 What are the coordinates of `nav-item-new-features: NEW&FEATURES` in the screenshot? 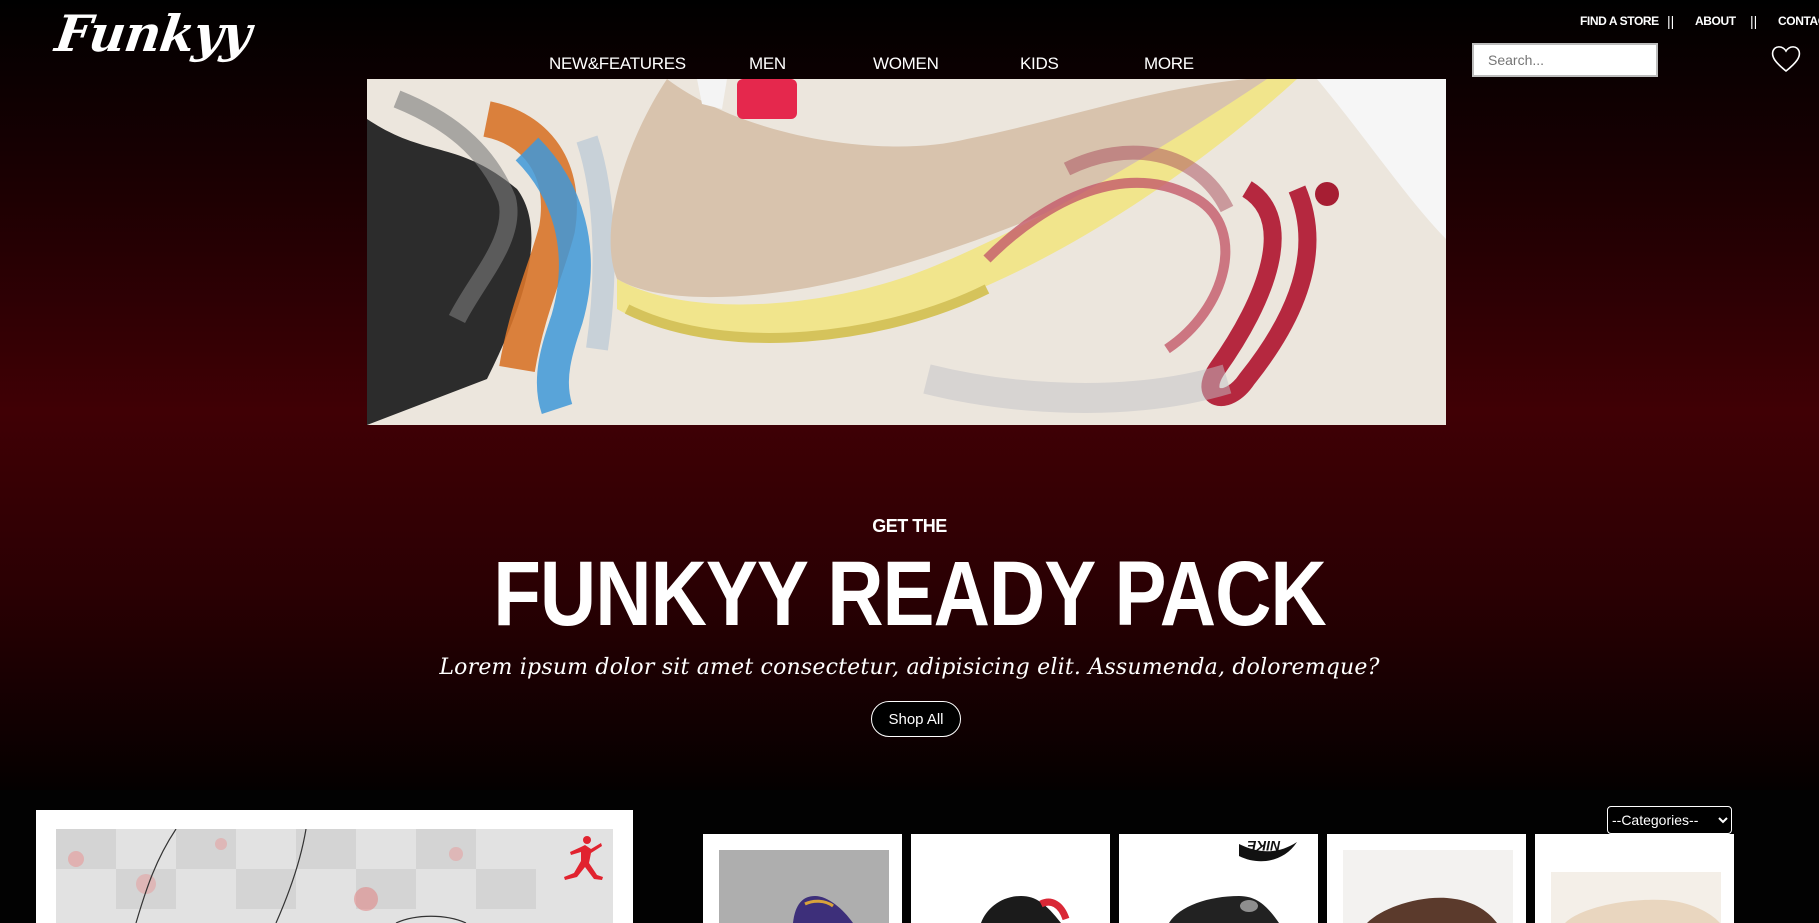 It's located at (617, 64).